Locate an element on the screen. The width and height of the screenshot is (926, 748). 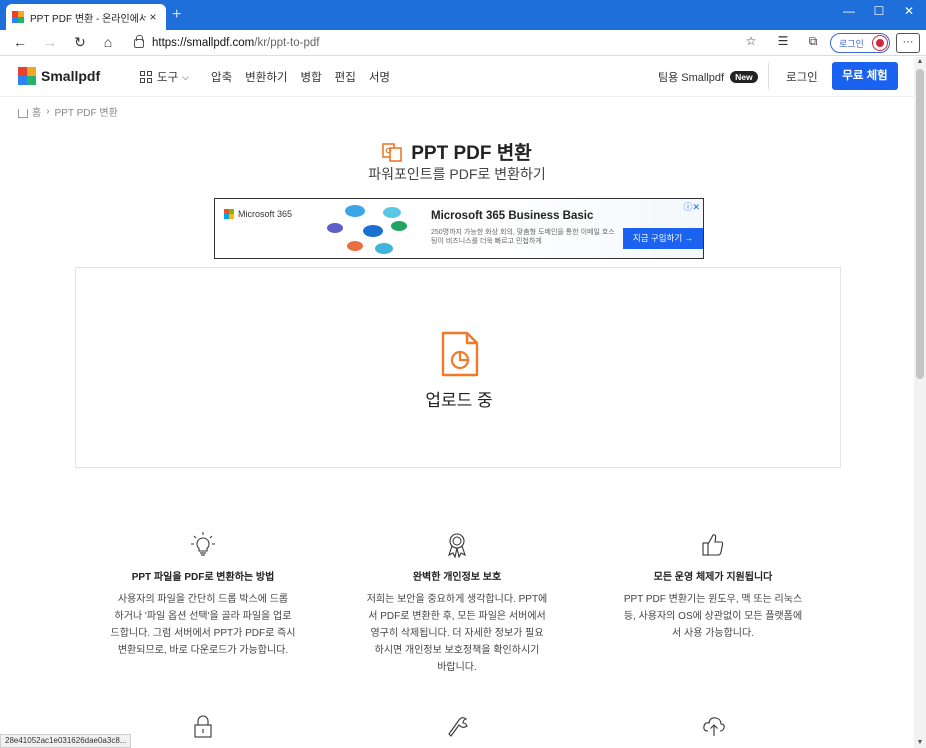
award-icon is located at coordinates (457, 545).